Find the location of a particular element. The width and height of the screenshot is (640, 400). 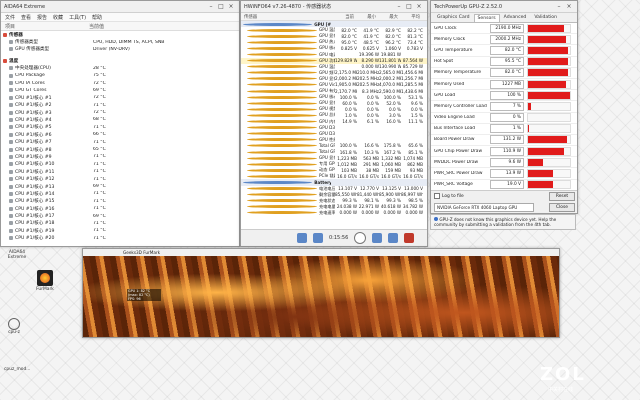

reset-icon is located at coordinates (377, 238).